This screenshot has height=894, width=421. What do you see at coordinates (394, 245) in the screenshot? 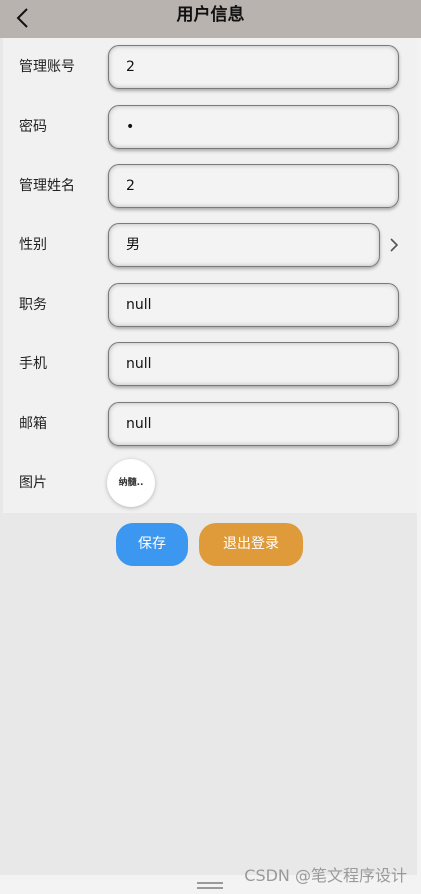
I see `chevron-right-icon` at bounding box center [394, 245].